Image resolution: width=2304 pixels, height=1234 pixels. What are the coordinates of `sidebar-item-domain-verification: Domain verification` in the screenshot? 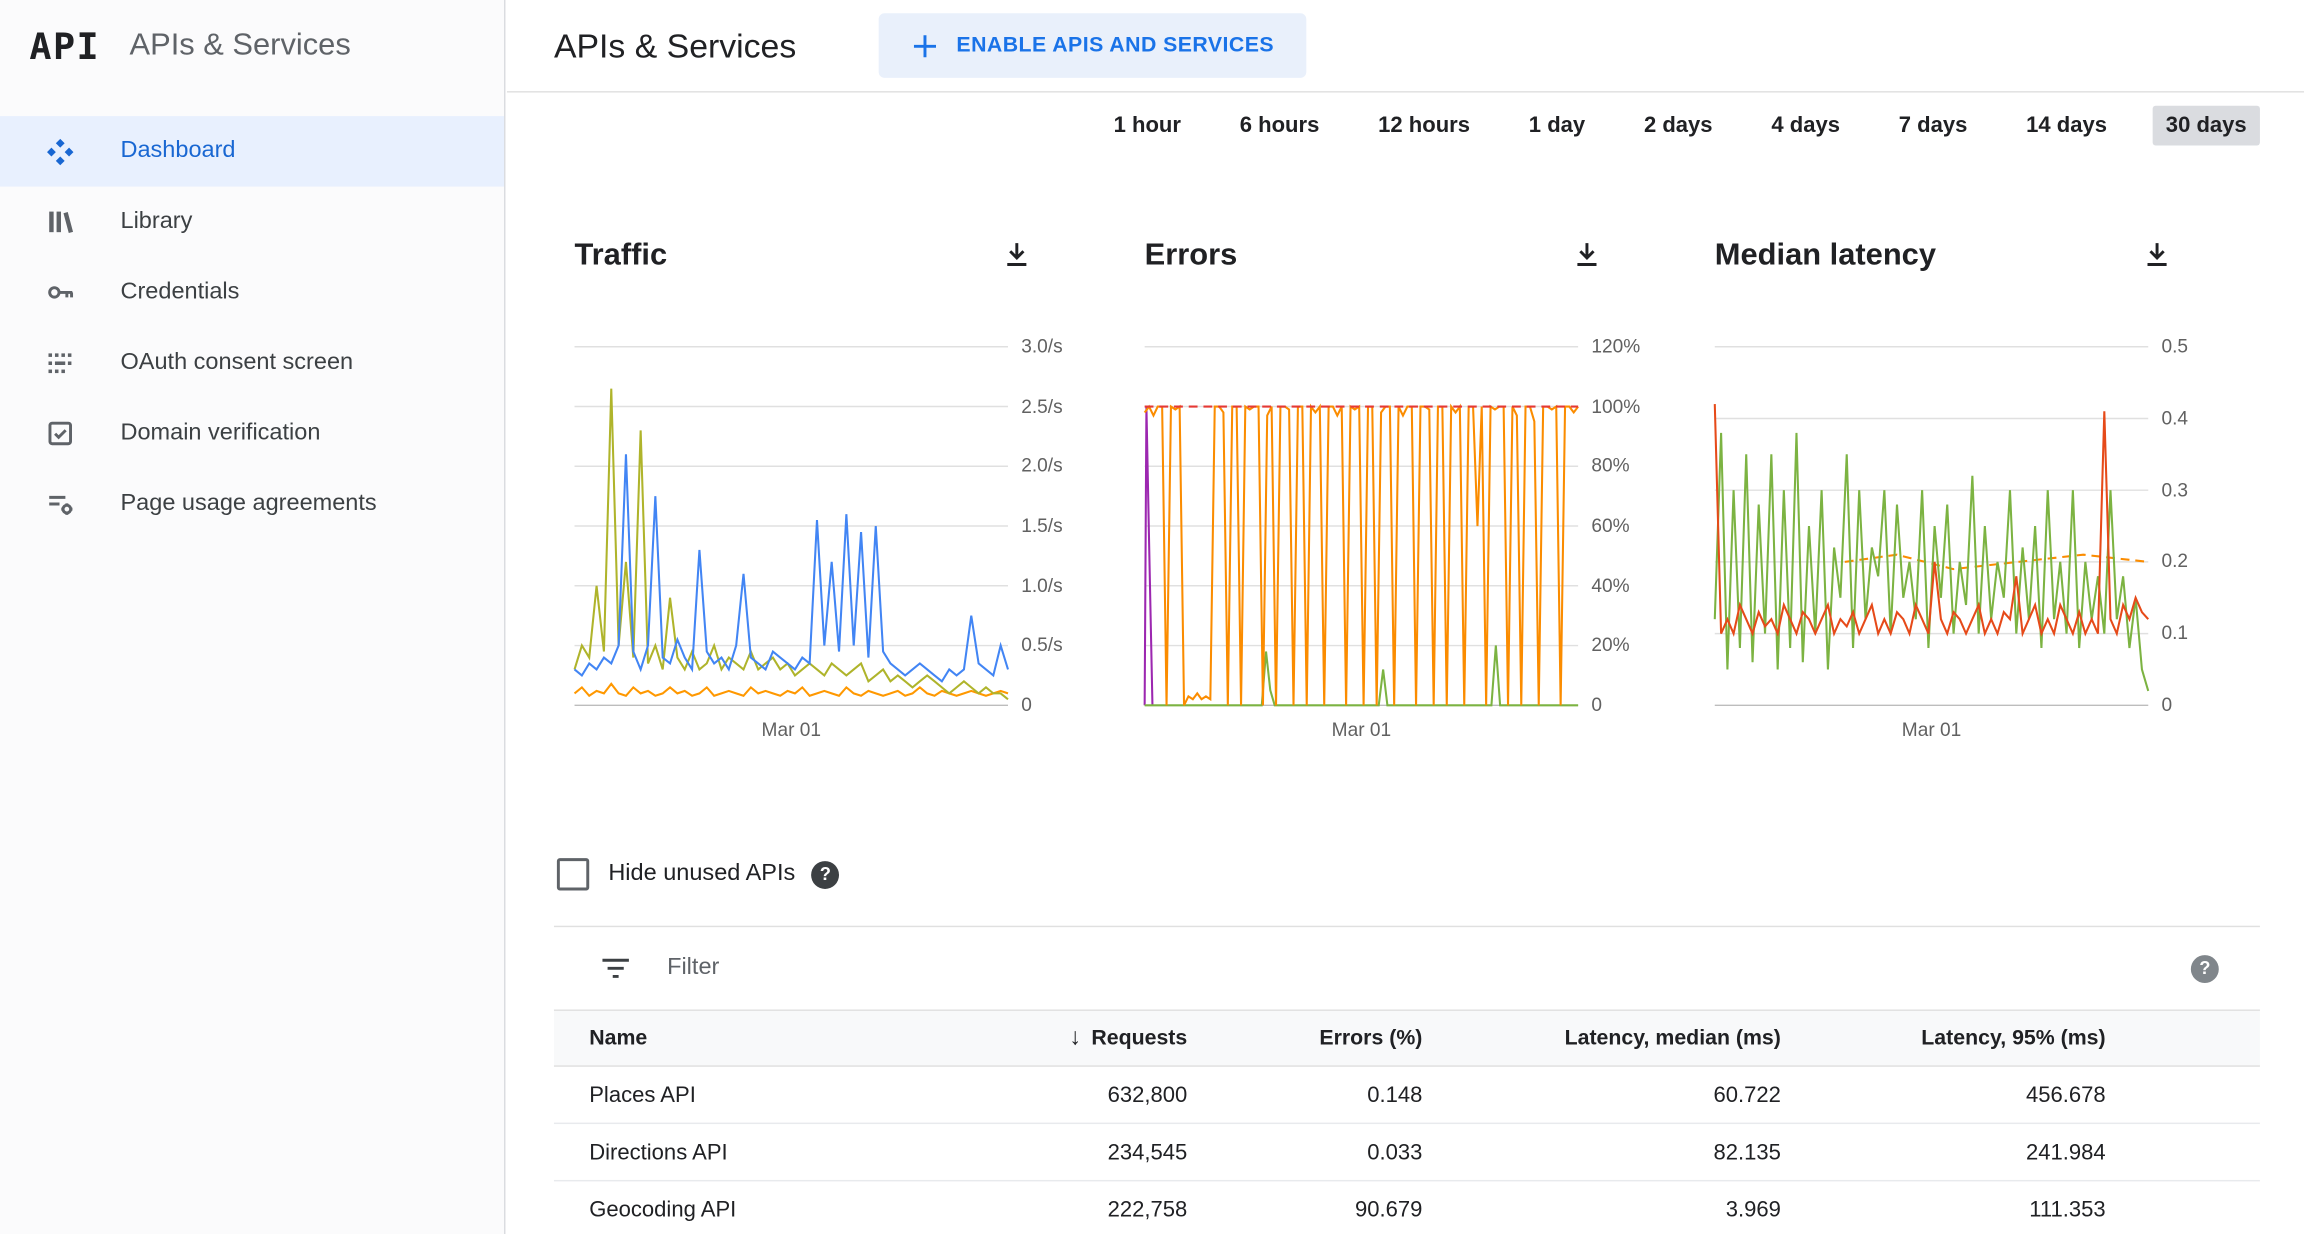 It's located at (252, 433).